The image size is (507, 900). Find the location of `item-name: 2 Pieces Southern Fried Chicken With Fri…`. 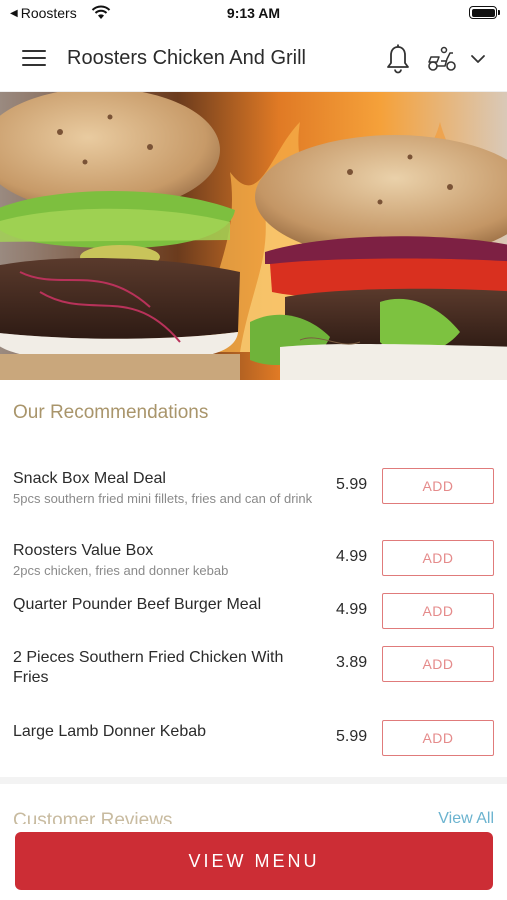

item-name: 2 Pieces Southern Fried Chicken With Fri… is located at coordinates (148, 667).